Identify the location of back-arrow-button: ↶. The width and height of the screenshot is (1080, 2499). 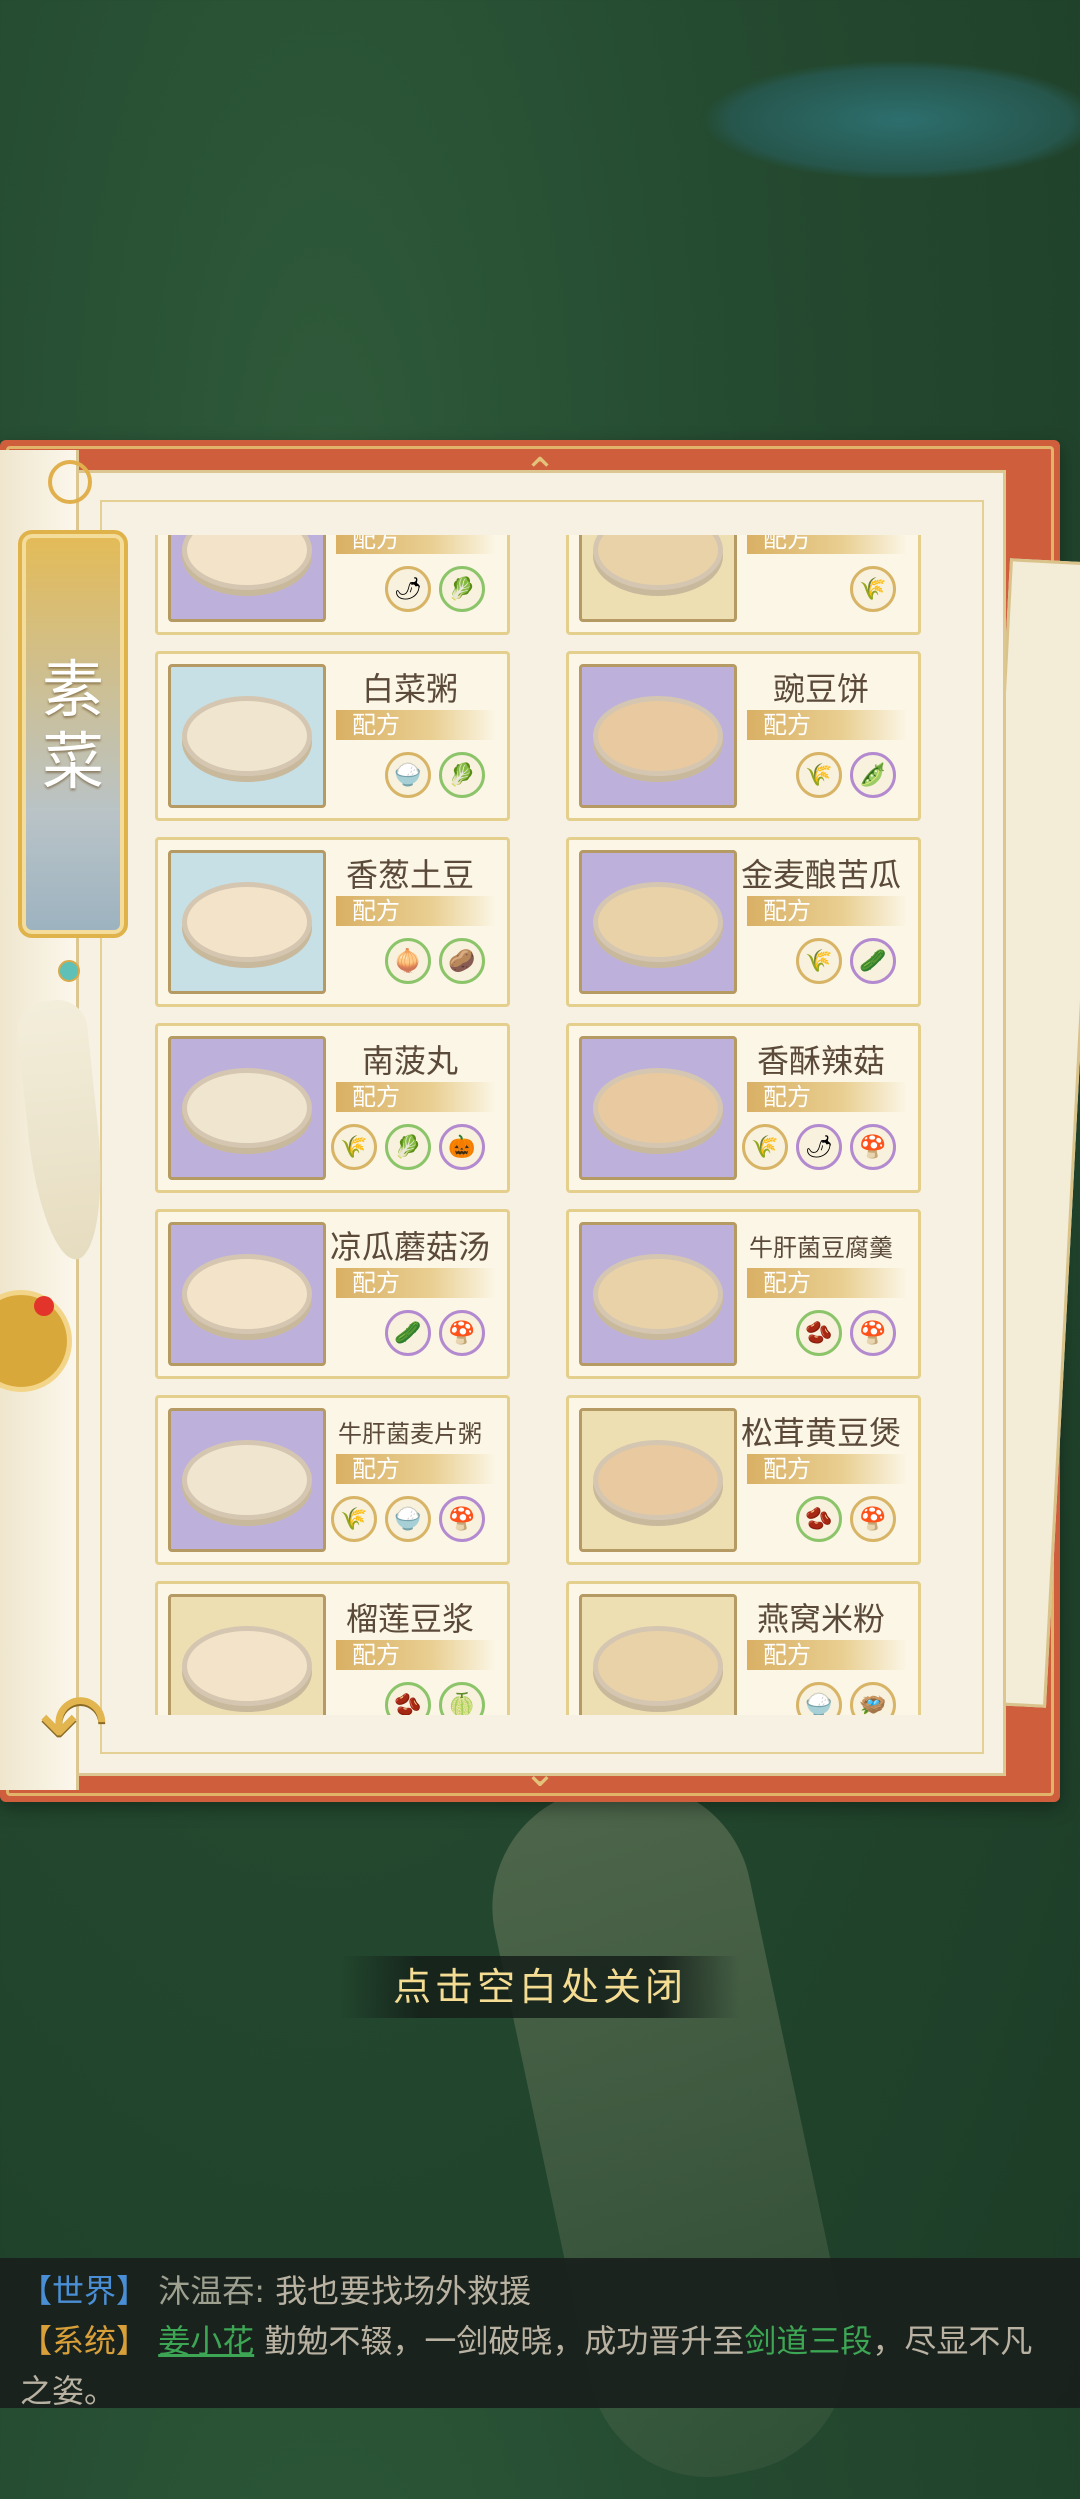
(74, 1725).